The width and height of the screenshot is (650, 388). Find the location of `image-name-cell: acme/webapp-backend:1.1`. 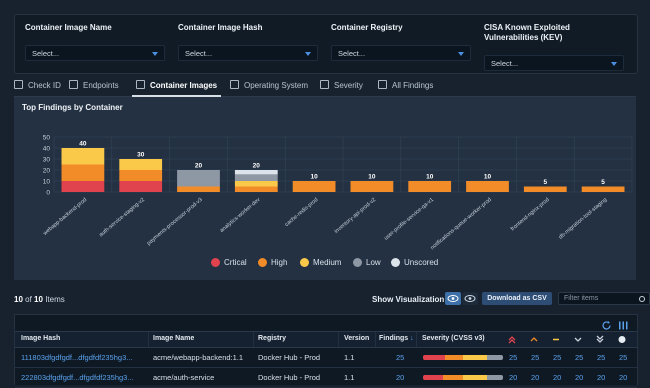

image-name-cell: acme/webapp-backend:1.1 is located at coordinates (198, 357).